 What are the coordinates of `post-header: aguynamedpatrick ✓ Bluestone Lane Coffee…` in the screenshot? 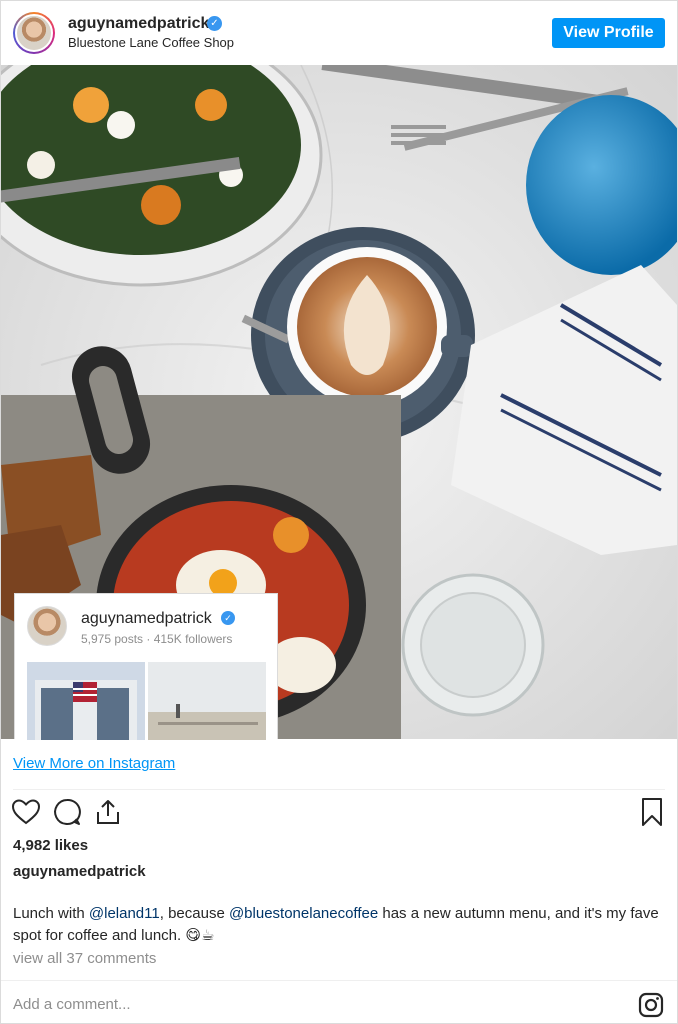 It's located at (339, 33).